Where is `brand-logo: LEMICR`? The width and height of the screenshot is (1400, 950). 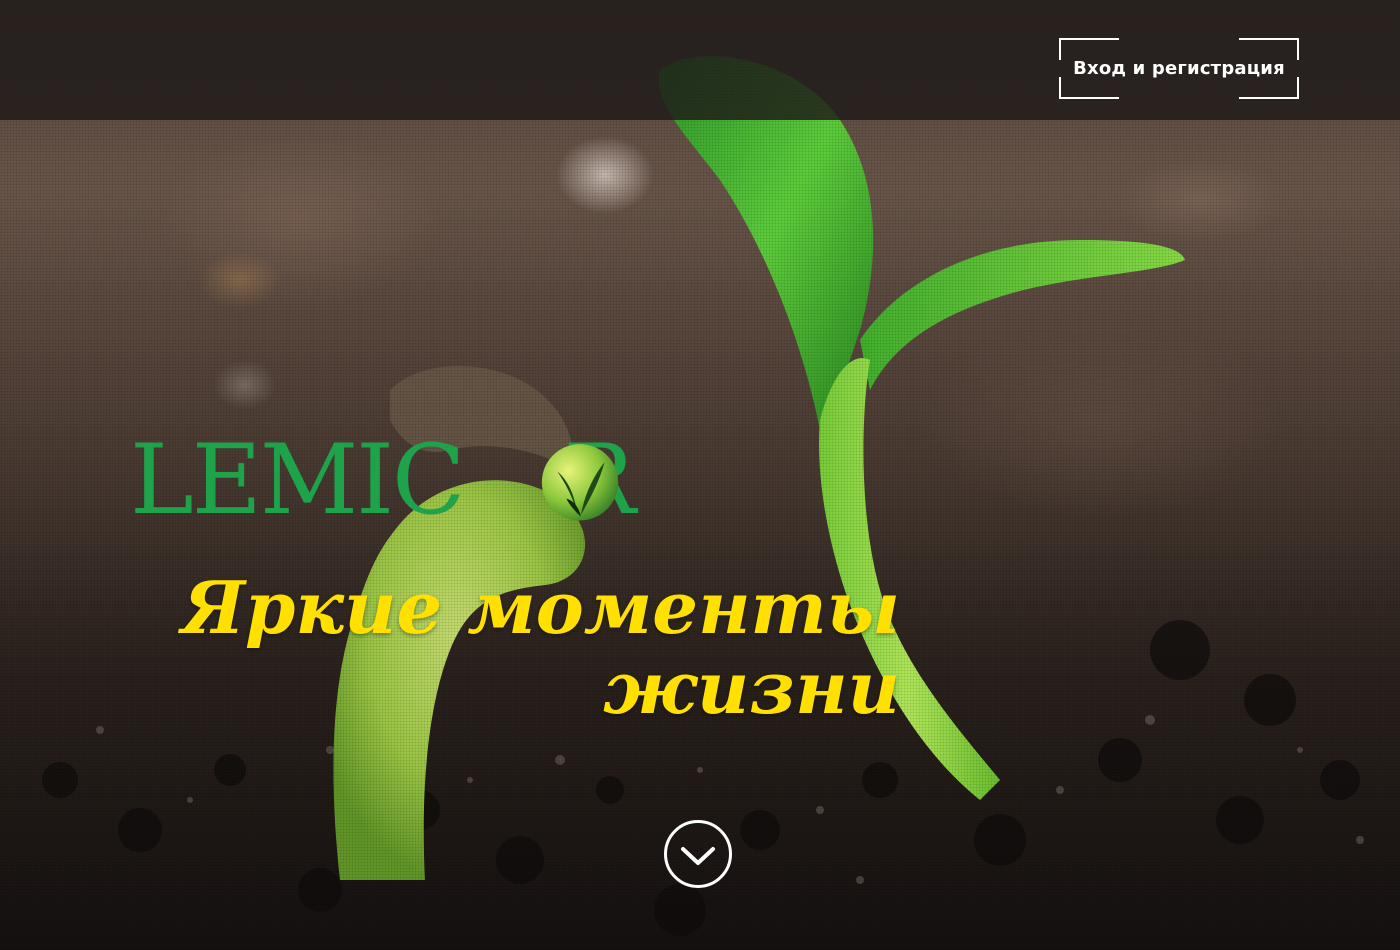 brand-logo: LEMICR is located at coordinates (435, 480).